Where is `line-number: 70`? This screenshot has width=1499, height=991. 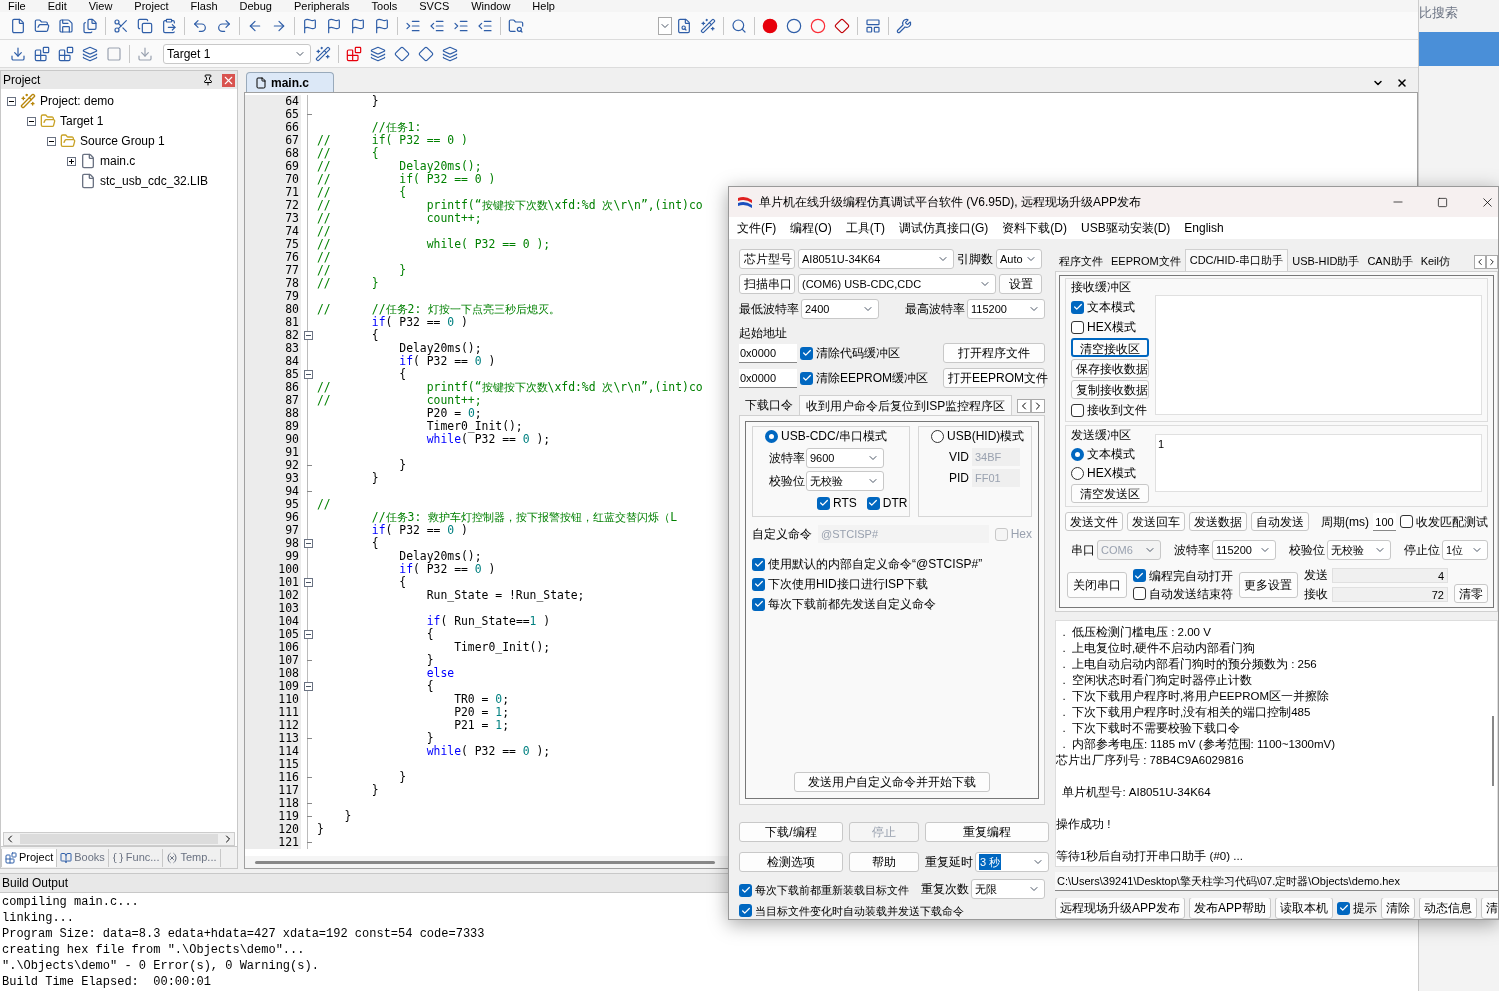
line-number: 70 is located at coordinates (273, 179).